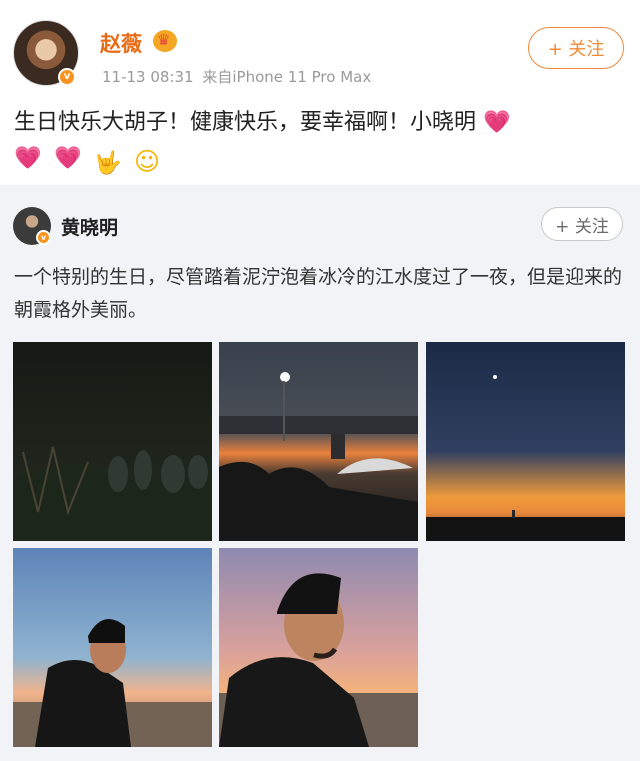 The width and height of the screenshot is (640, 761). I want to click on bridge-dusk-photo, so click(318, 441).